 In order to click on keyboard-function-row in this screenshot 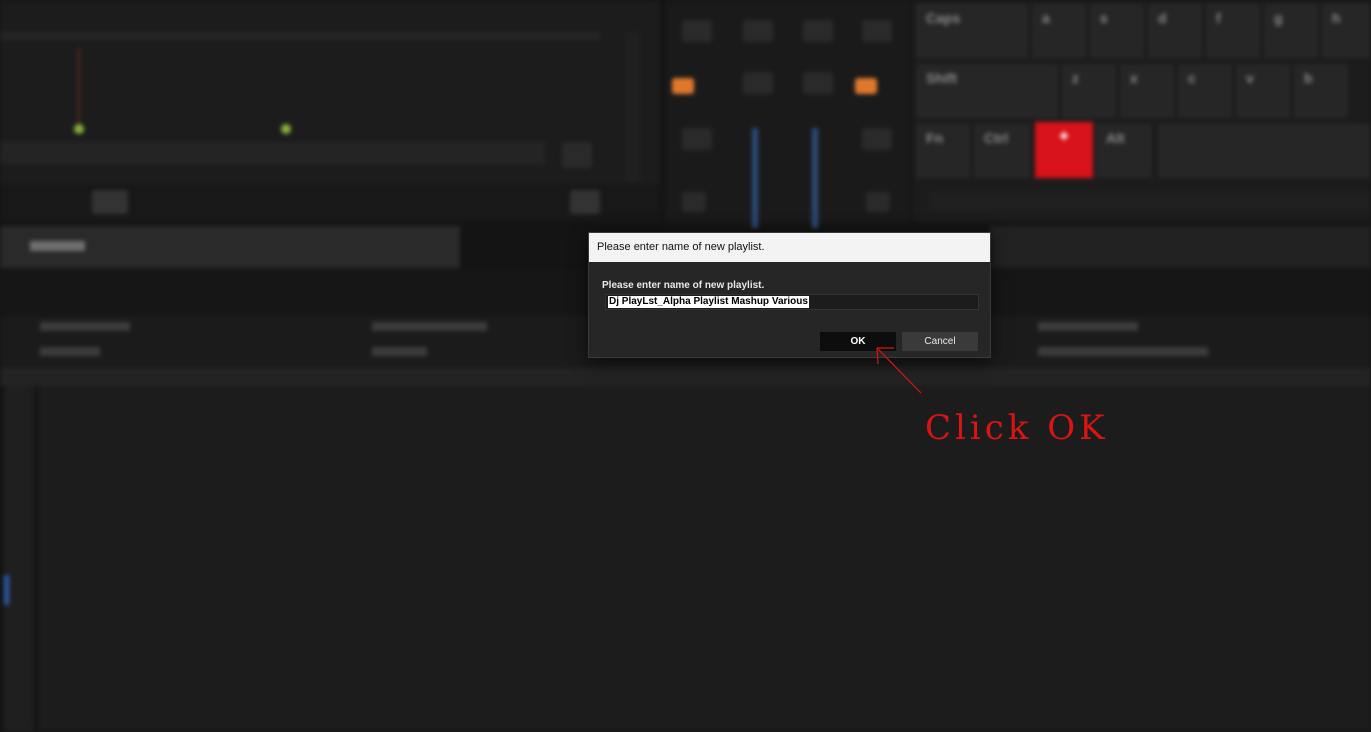, I will do `click(1150, 201)`.